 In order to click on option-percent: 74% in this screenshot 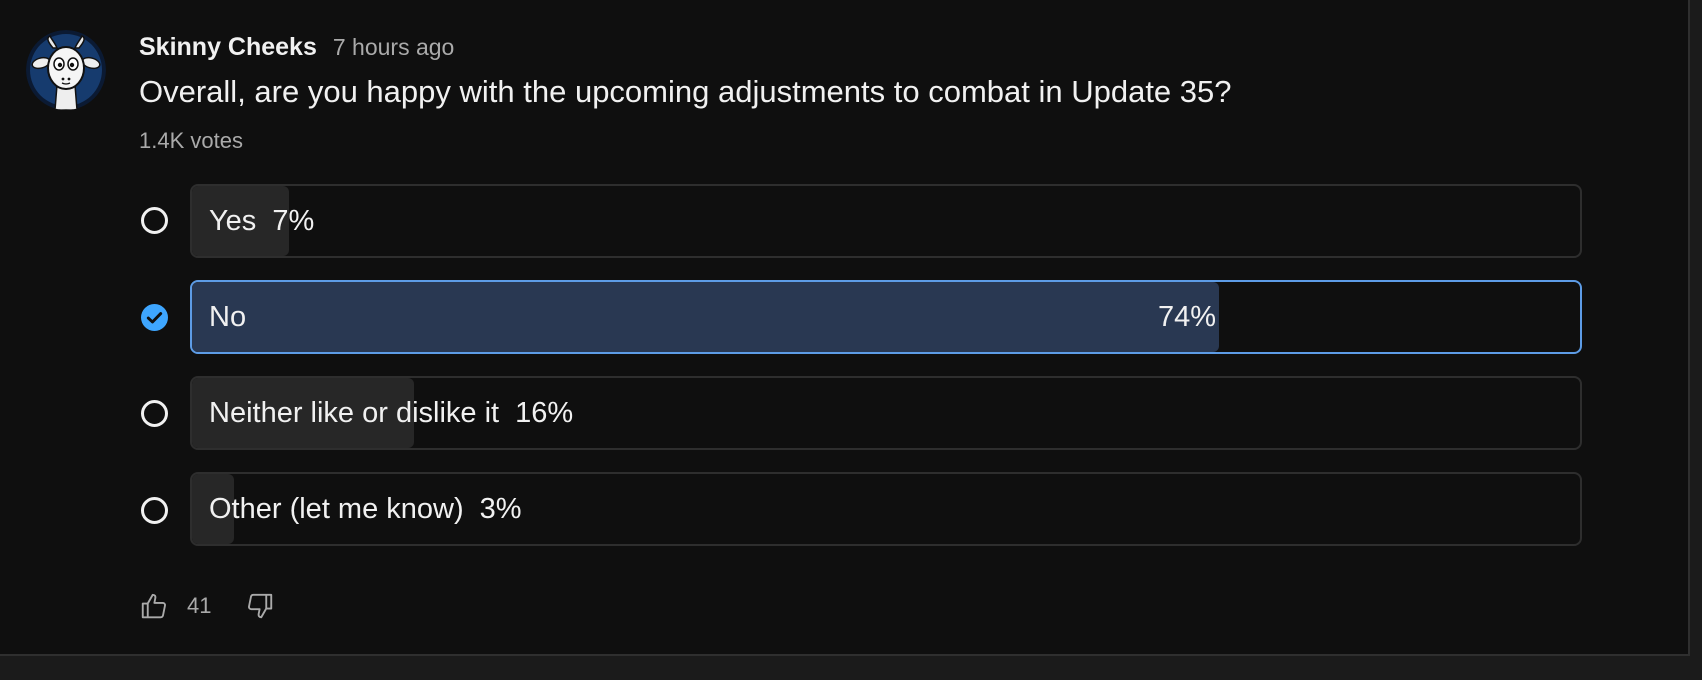, I will do `click(1186, 316)`.